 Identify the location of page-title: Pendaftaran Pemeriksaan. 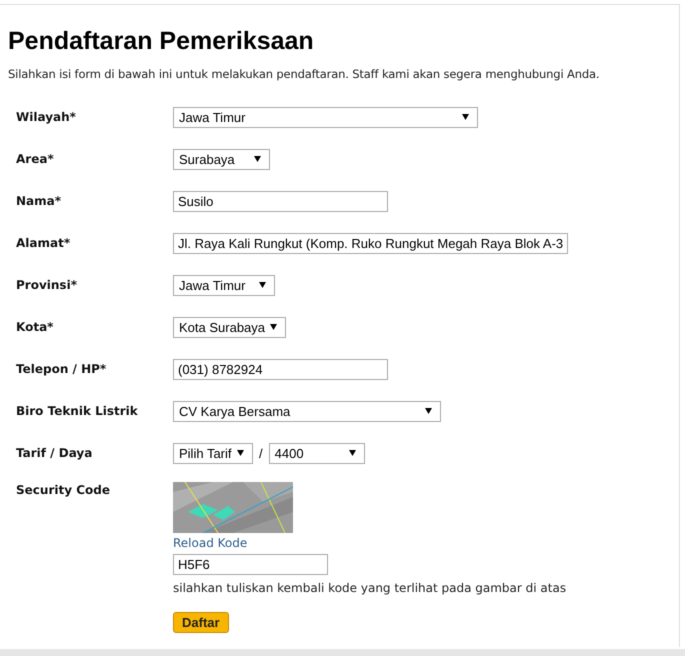
(161, 41).